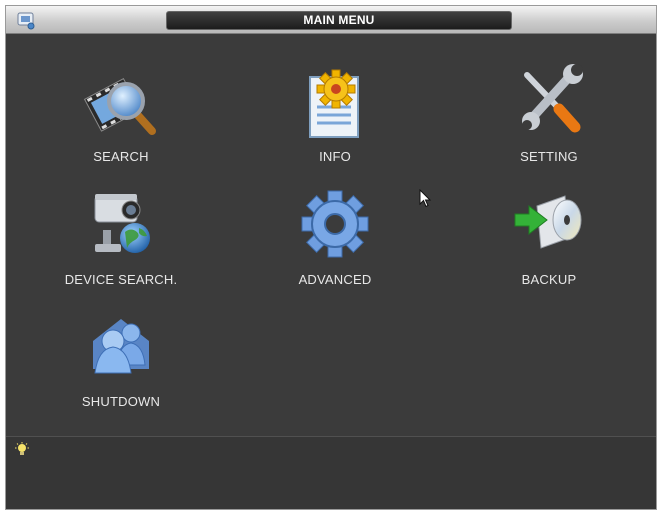 This screenshot has height=512, width=664. What do you see at coordinates (335, 224) in the screenshot?
I see `gear-icon` at bounding box center [335, 224].